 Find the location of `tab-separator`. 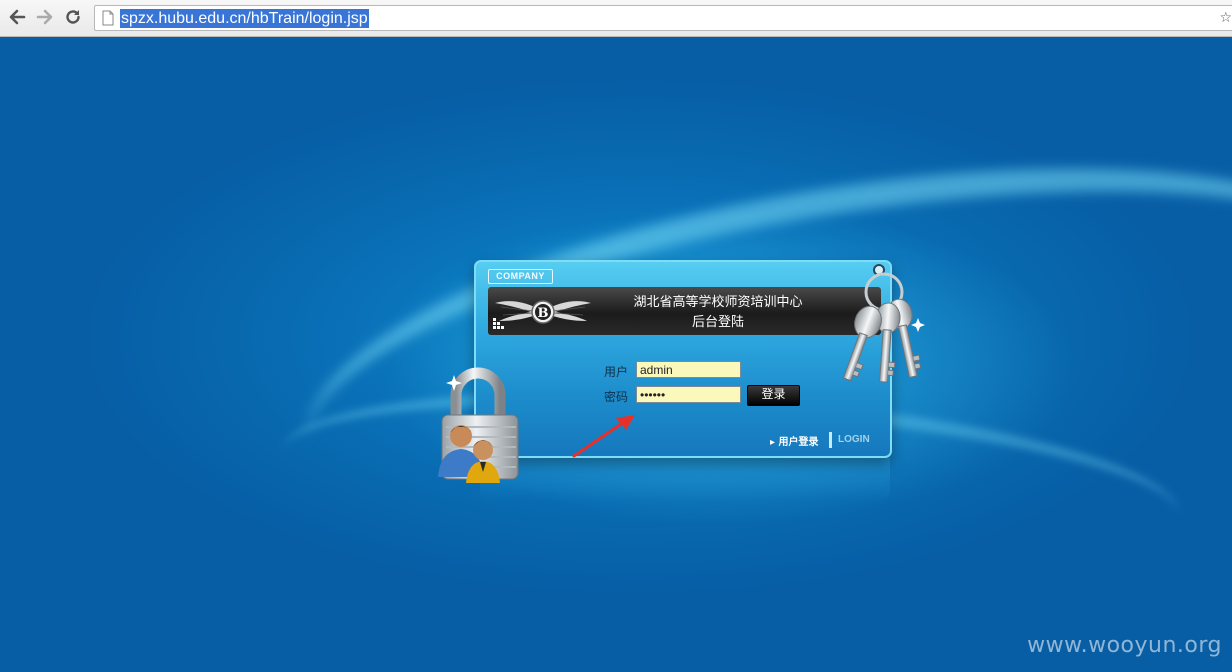

tab-separator is located at coordinates (830, 440).